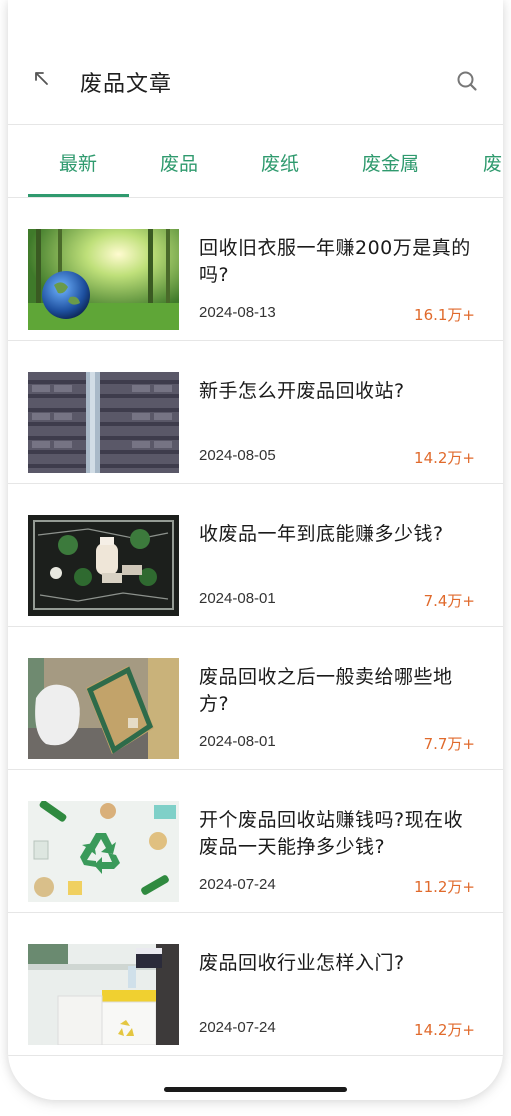 The image size is (511, 1116). I want to click on article-title: 废品回收行业怎样入门?, so click(302, 963).